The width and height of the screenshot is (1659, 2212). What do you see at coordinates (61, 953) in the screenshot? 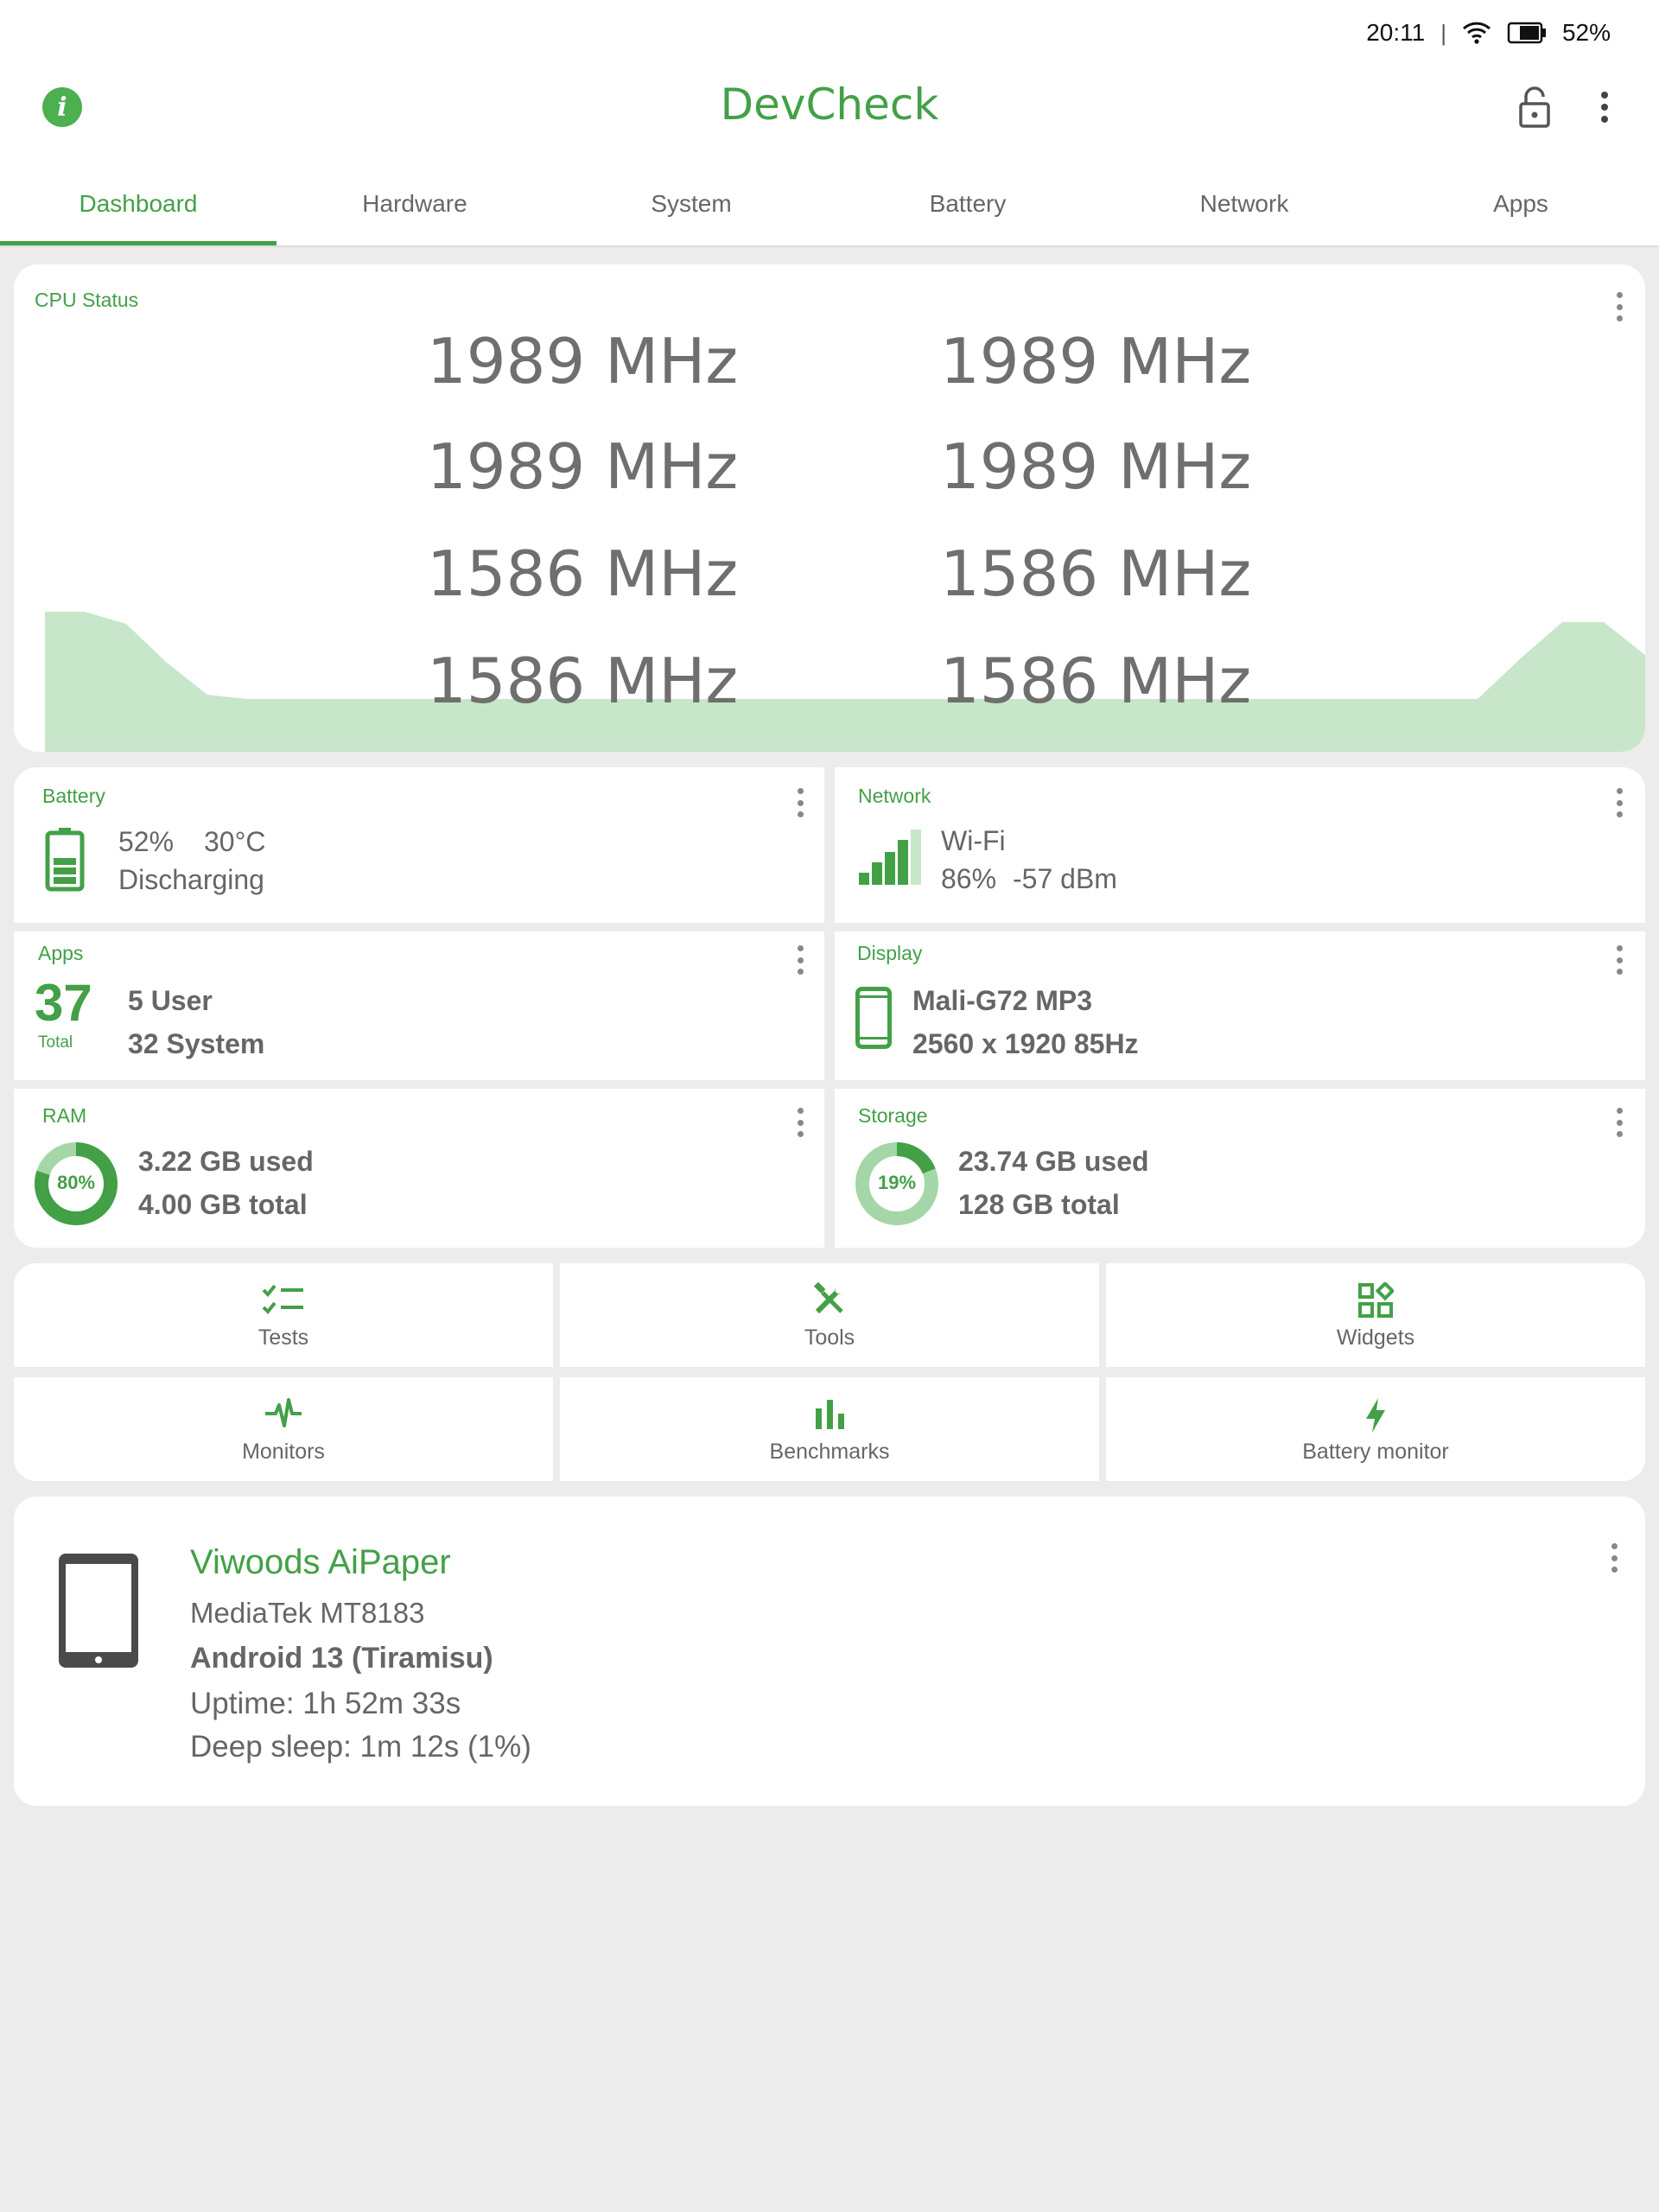
I see `apps-card-title: Apps` at bounding box center [61, 953].